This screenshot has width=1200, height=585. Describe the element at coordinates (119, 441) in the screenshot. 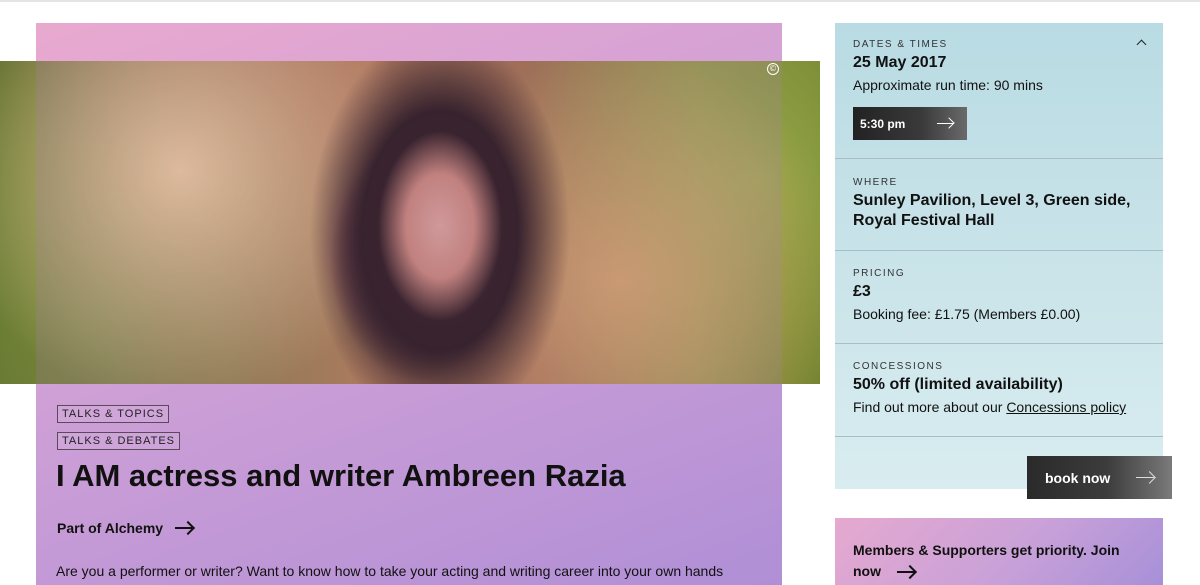

I see `tag-talks-debates: TALKS & DEBATES` at that location.